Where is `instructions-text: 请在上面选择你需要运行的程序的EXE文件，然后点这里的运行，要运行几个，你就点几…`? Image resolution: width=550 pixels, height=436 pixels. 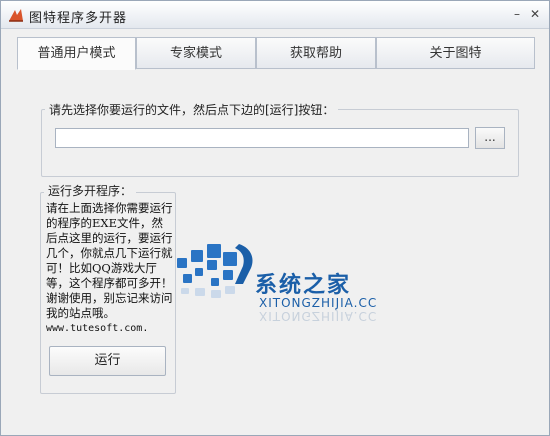
instructions-text: 请在上面选择你需要运行的程序的EXE文件，然后点这里的运行，要运行几个，你就点几… is located at coordinates (110, 268).